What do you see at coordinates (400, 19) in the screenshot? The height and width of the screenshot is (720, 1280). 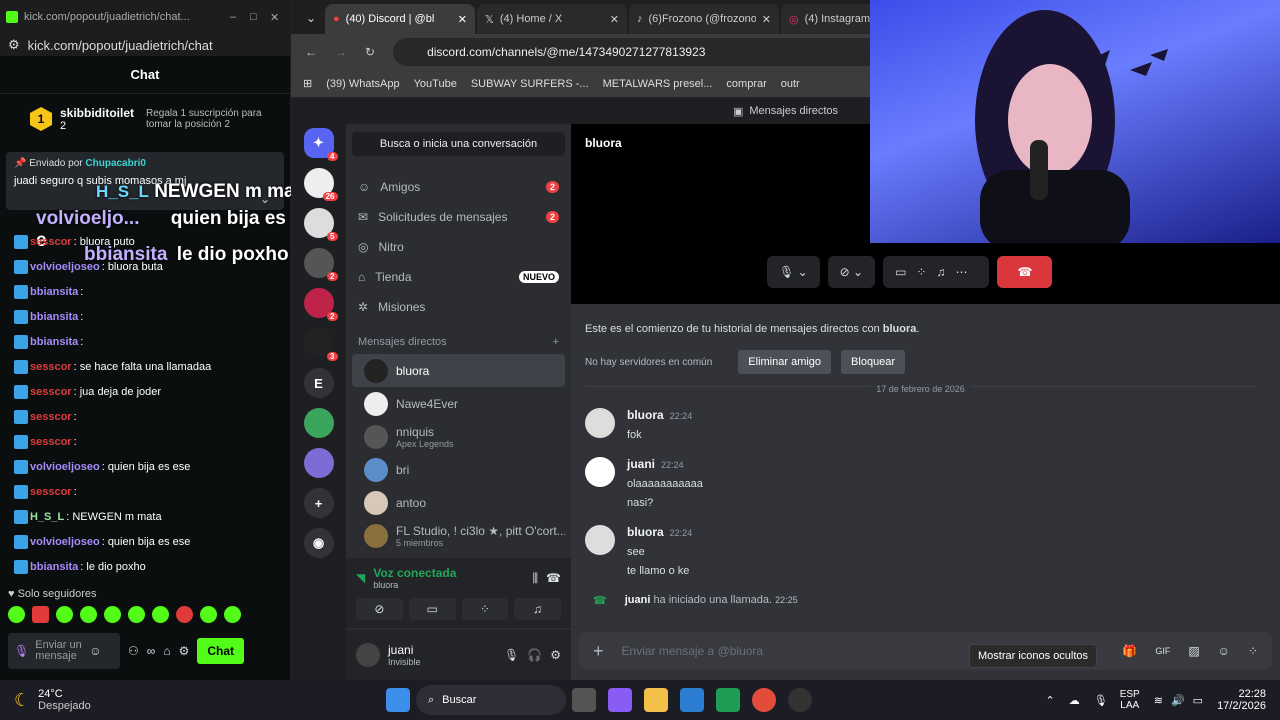 I see `tab-discord: ● (40) Discord | @bl ✕` at bounding box center [400, 19].